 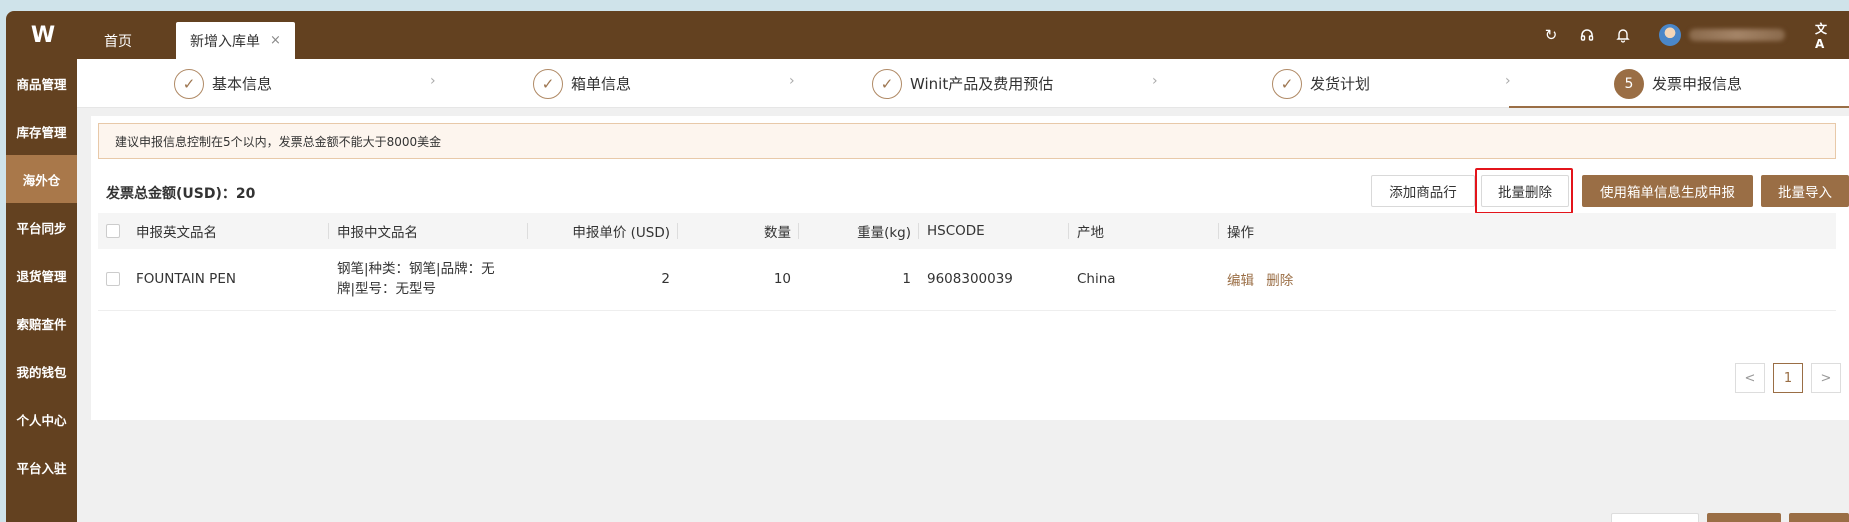 What do you see at coordinates (1240, 281) in the screenshot?
I see `edit-link: 编辑` at bounding box center [1240, 281].